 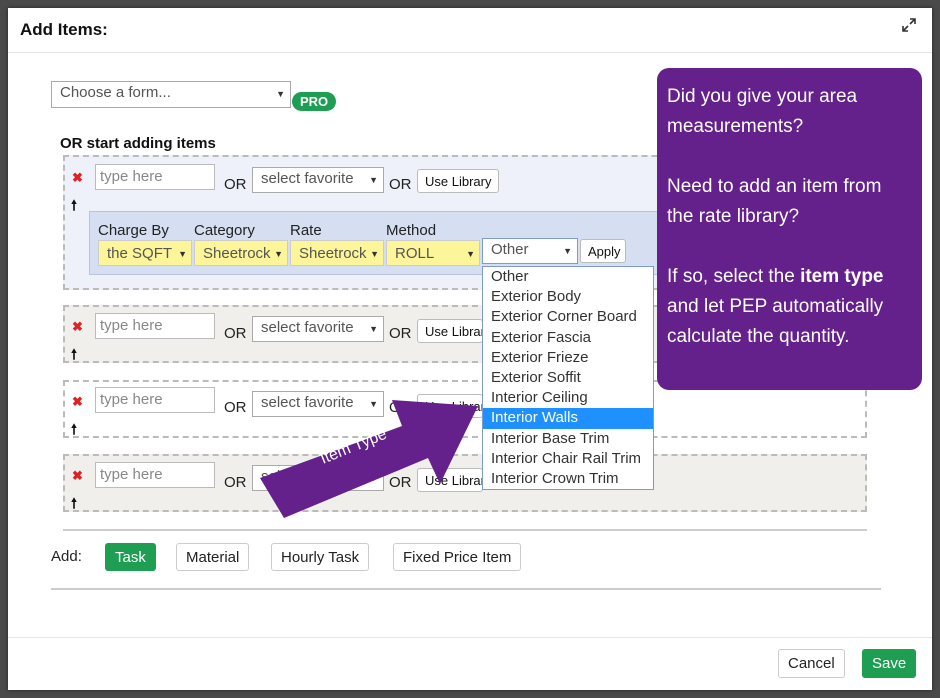 I want to click on cancel-button: Cancel, so click(x=811, y=663).